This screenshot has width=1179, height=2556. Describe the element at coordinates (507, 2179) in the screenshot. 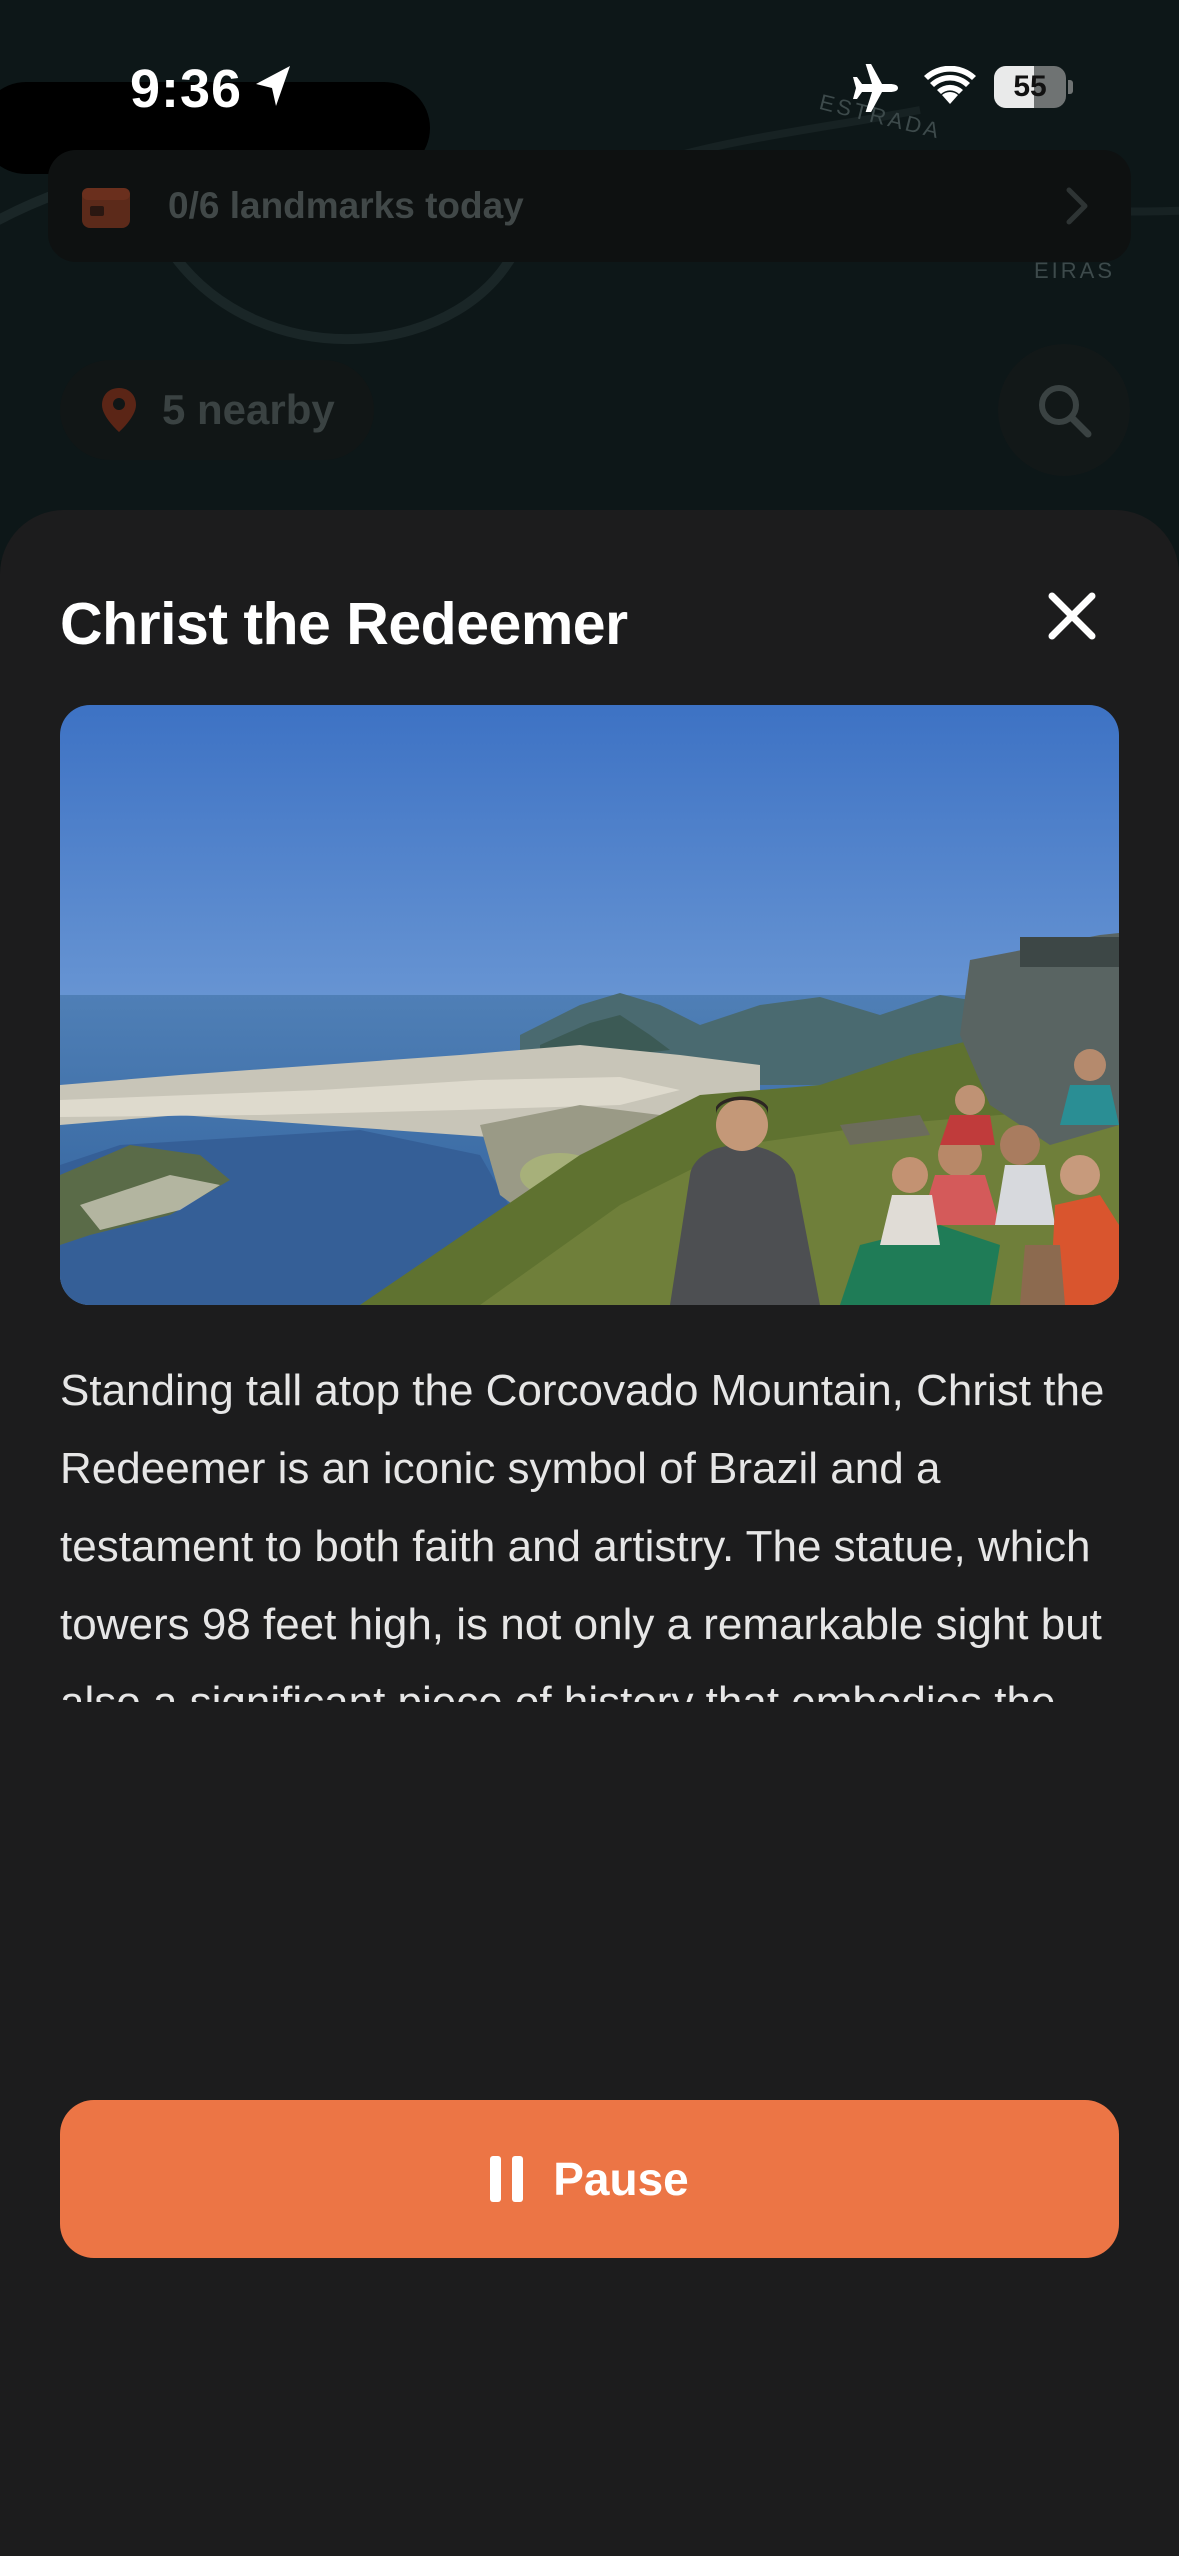

I see `pause-icon` at that location.